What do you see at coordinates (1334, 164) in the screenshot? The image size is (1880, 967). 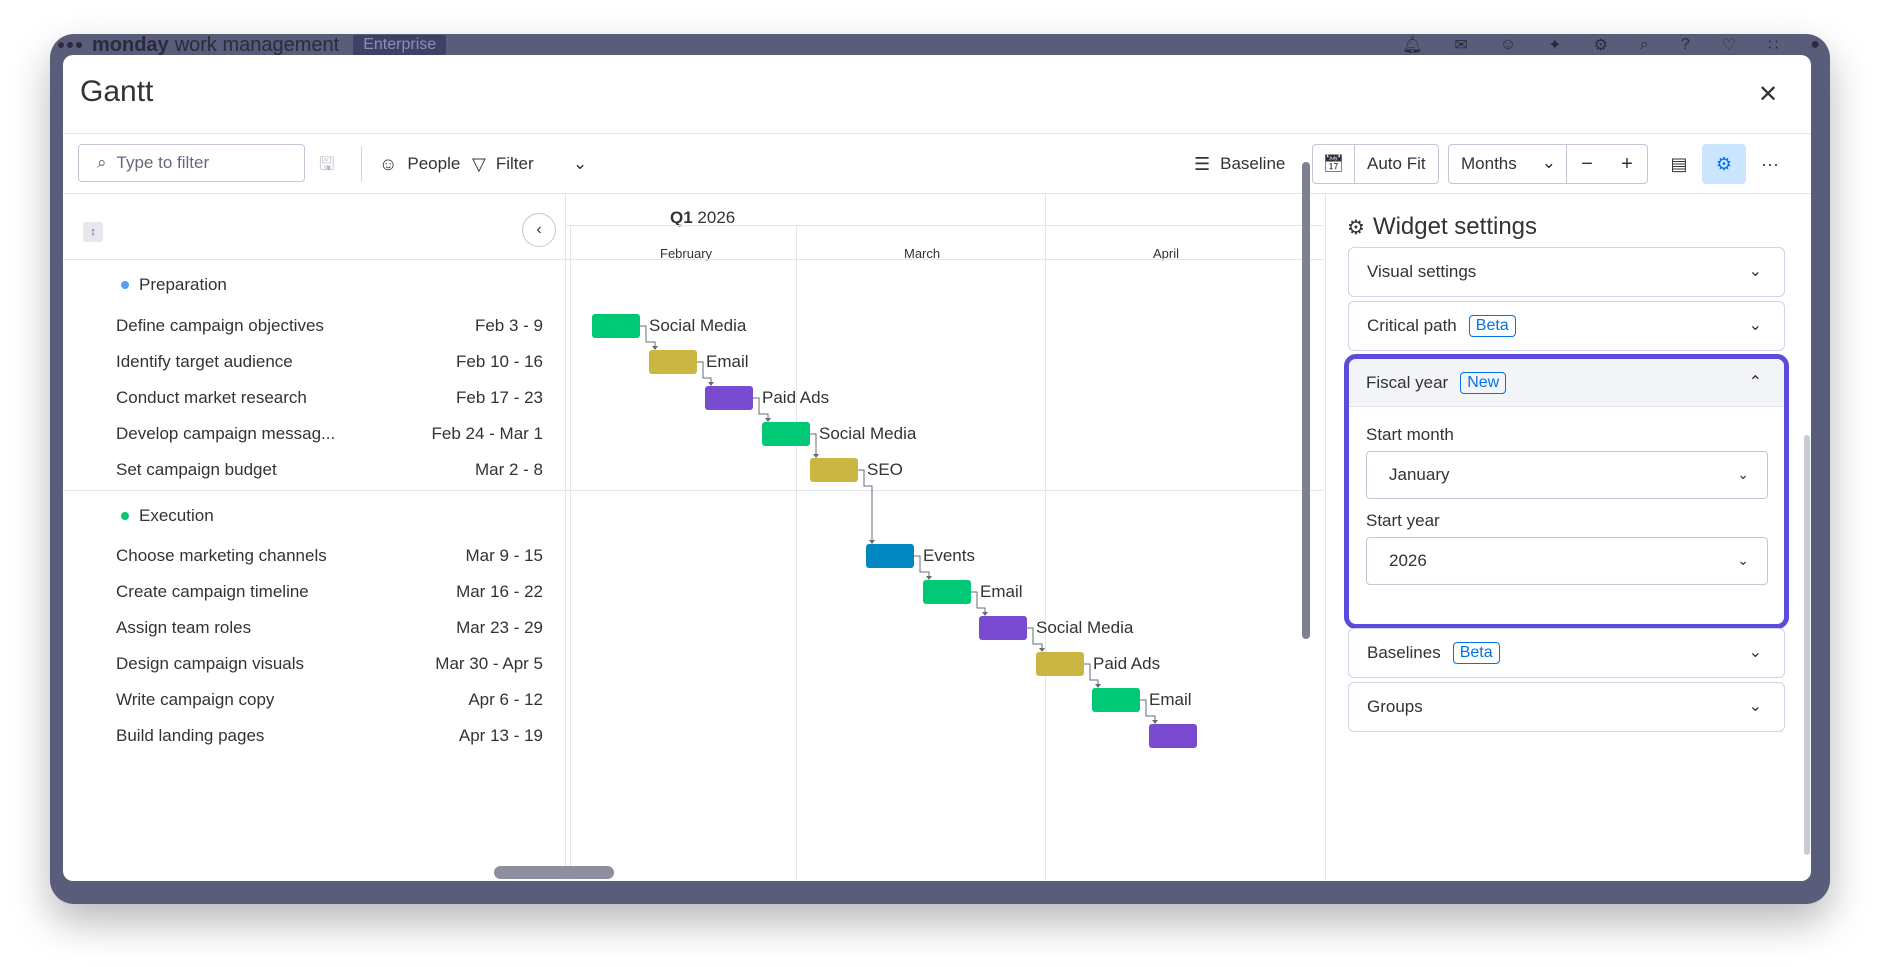 I see `calendar-button: 📅︎` at bounding box center [1334, 164].